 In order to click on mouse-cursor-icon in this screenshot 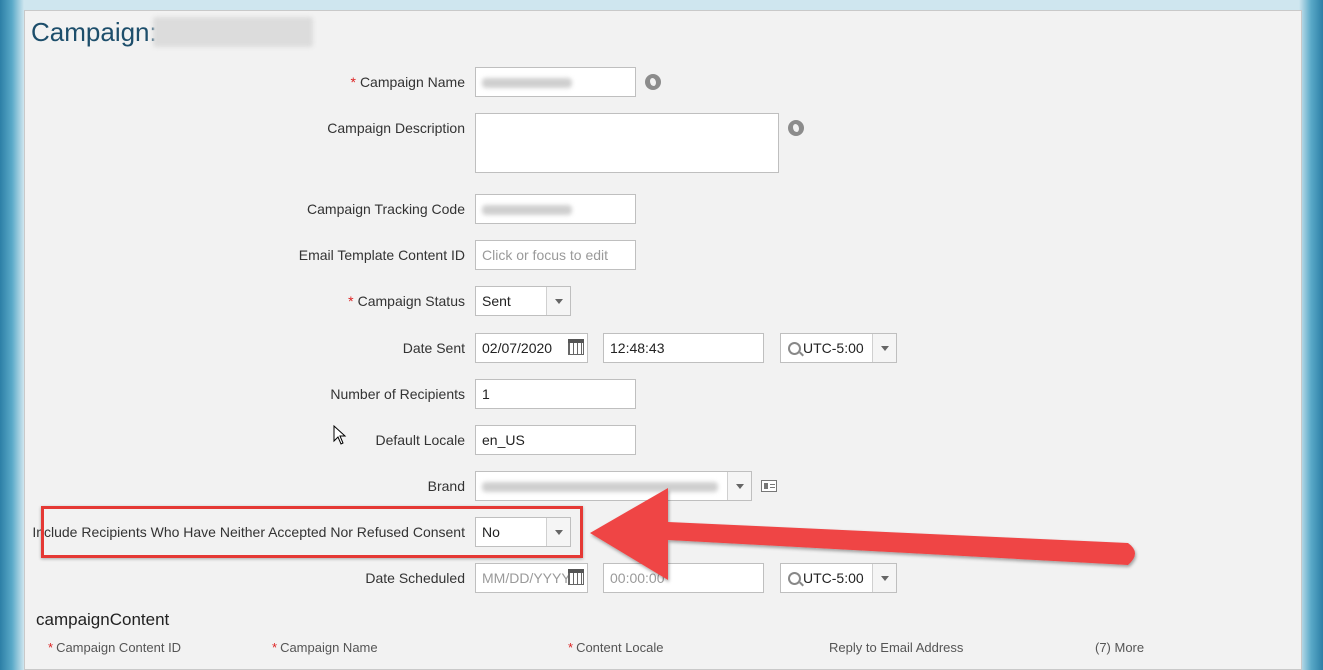, I will do `click(340, 435)`.